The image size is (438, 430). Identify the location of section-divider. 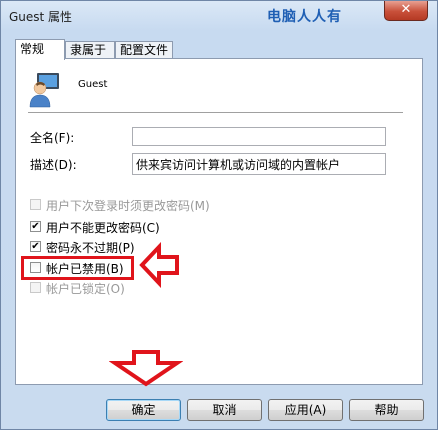
(215, 113).